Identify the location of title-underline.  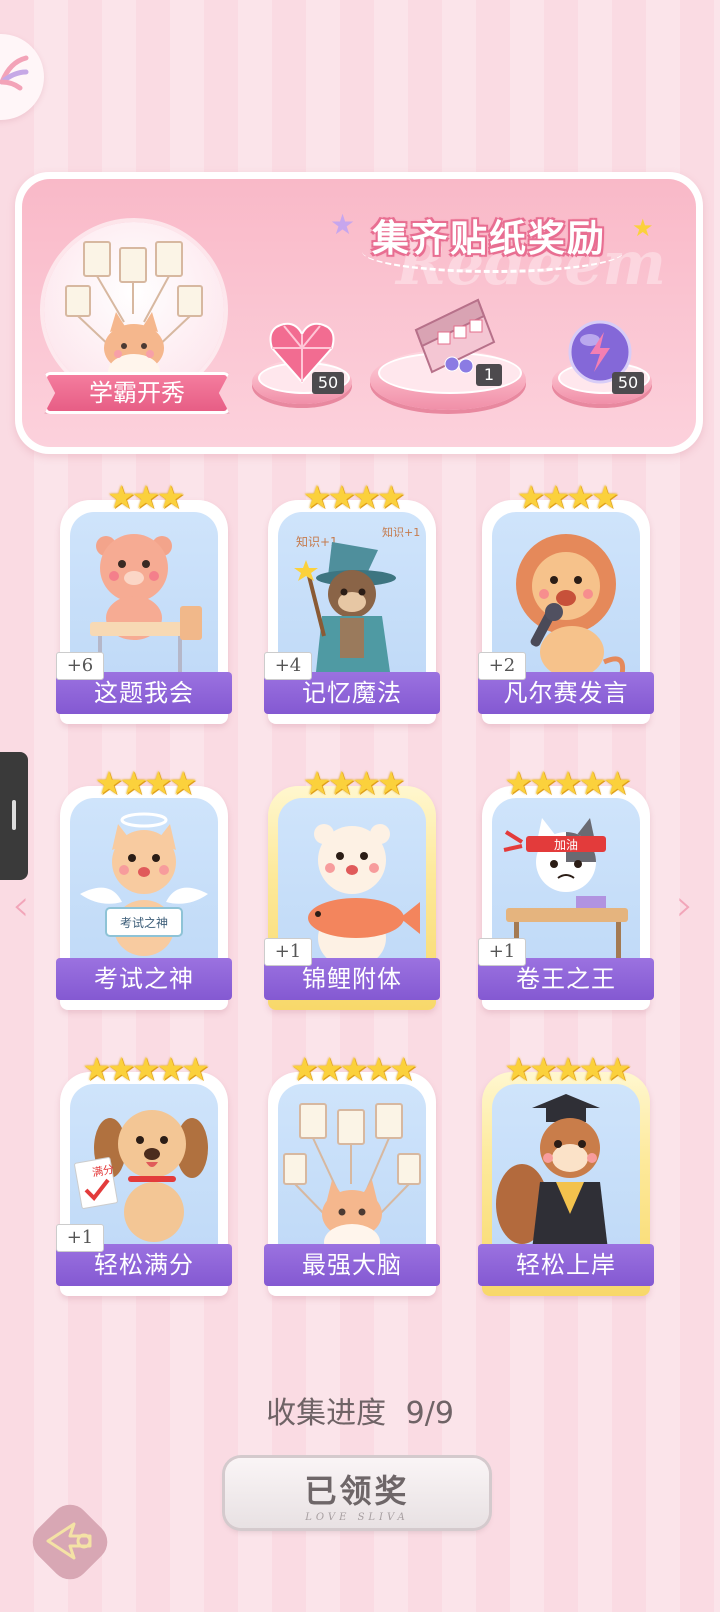
(493, 251).